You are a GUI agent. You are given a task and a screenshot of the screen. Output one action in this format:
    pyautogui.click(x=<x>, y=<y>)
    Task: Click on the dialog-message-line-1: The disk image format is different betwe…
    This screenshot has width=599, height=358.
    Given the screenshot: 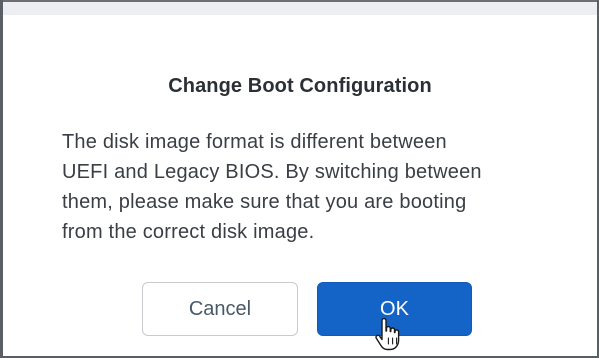 What is the action you would take?
    pyautogui.click(x=254, y=142)
    